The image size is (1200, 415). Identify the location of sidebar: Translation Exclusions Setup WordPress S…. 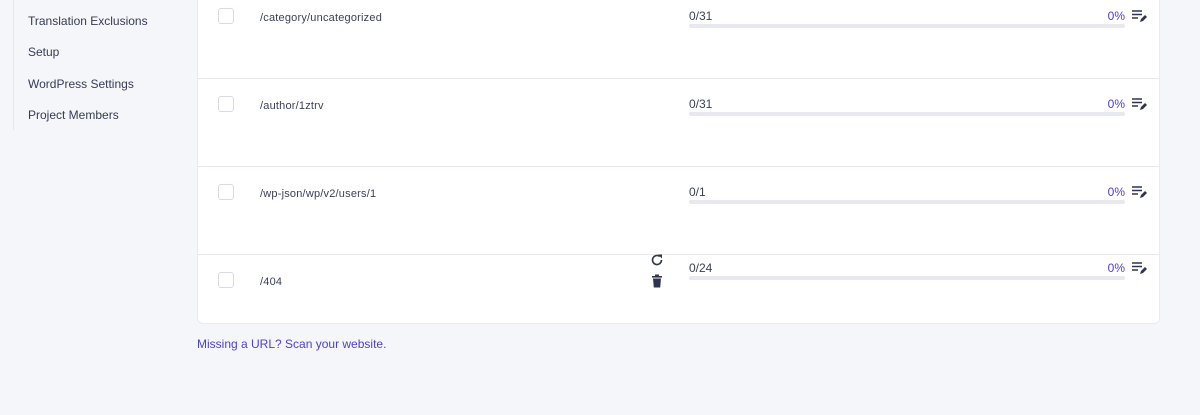
(87, 65).